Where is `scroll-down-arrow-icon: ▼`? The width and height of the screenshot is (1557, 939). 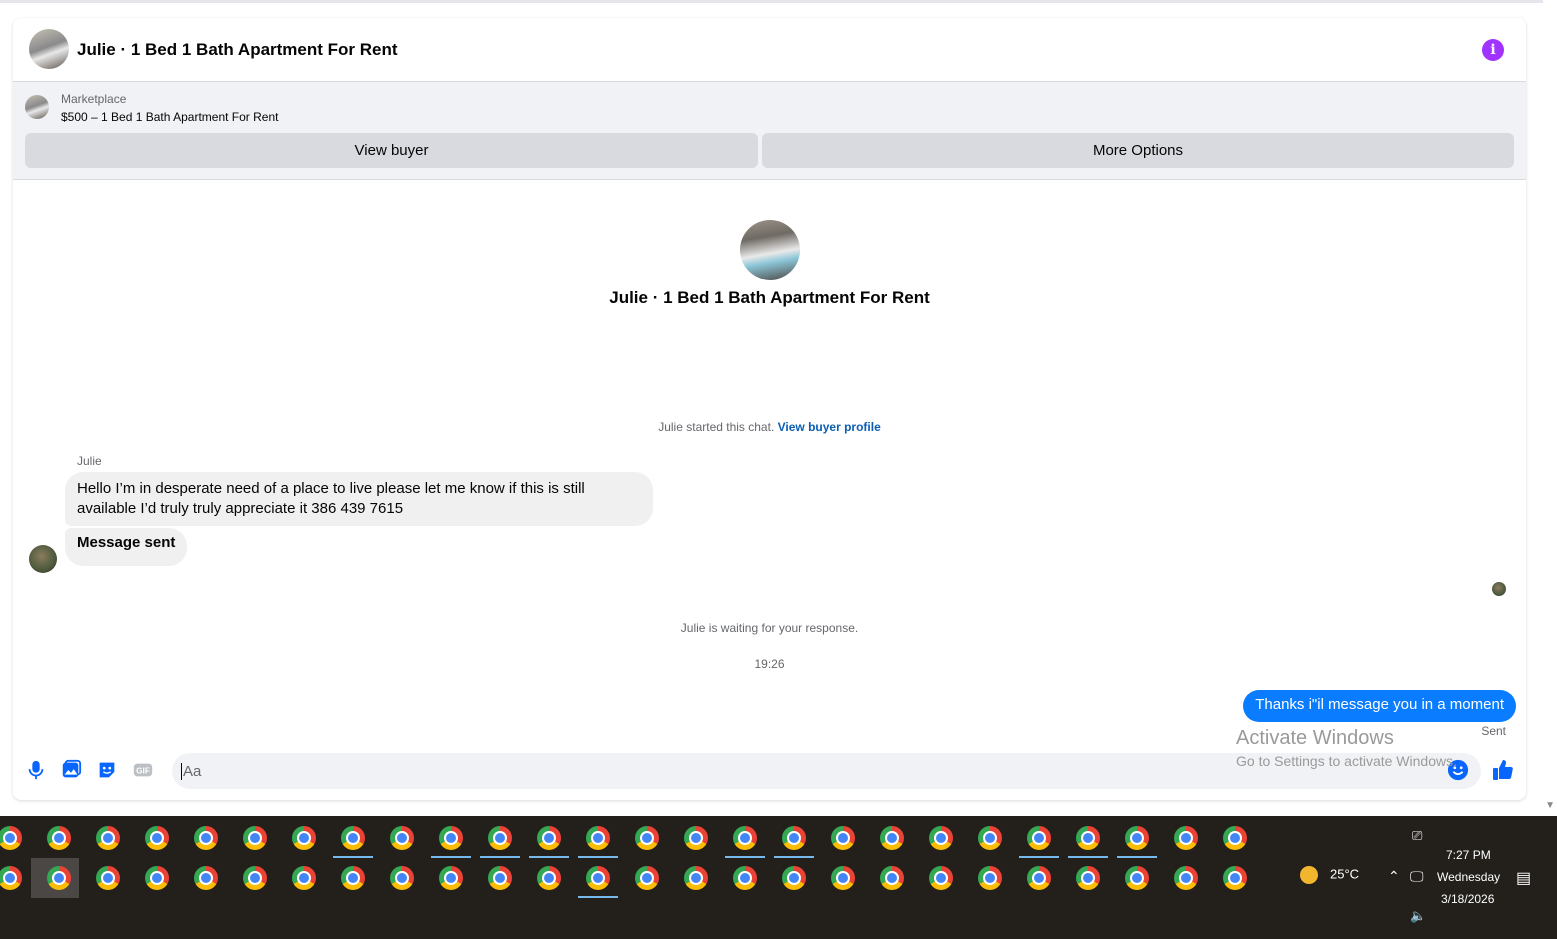 scroll-down-arrow-icon: ▼ is located at coordinates (1550, 805).